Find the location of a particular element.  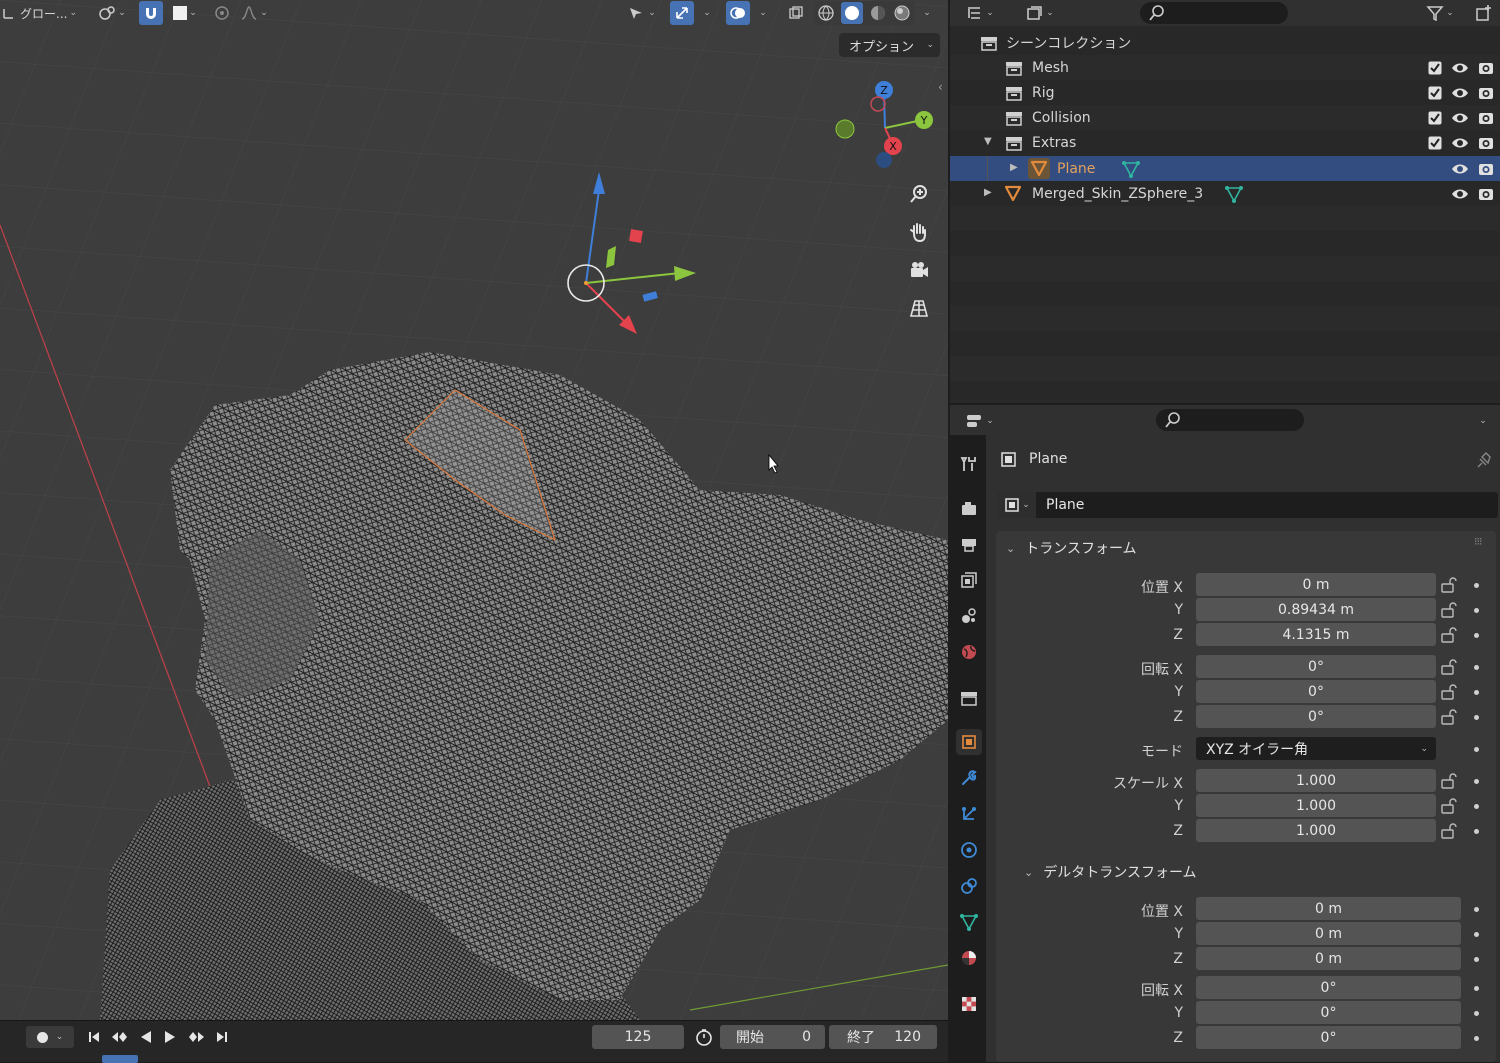

outliner-row-mesh: Mesh is located at coordinates (1225, 67).